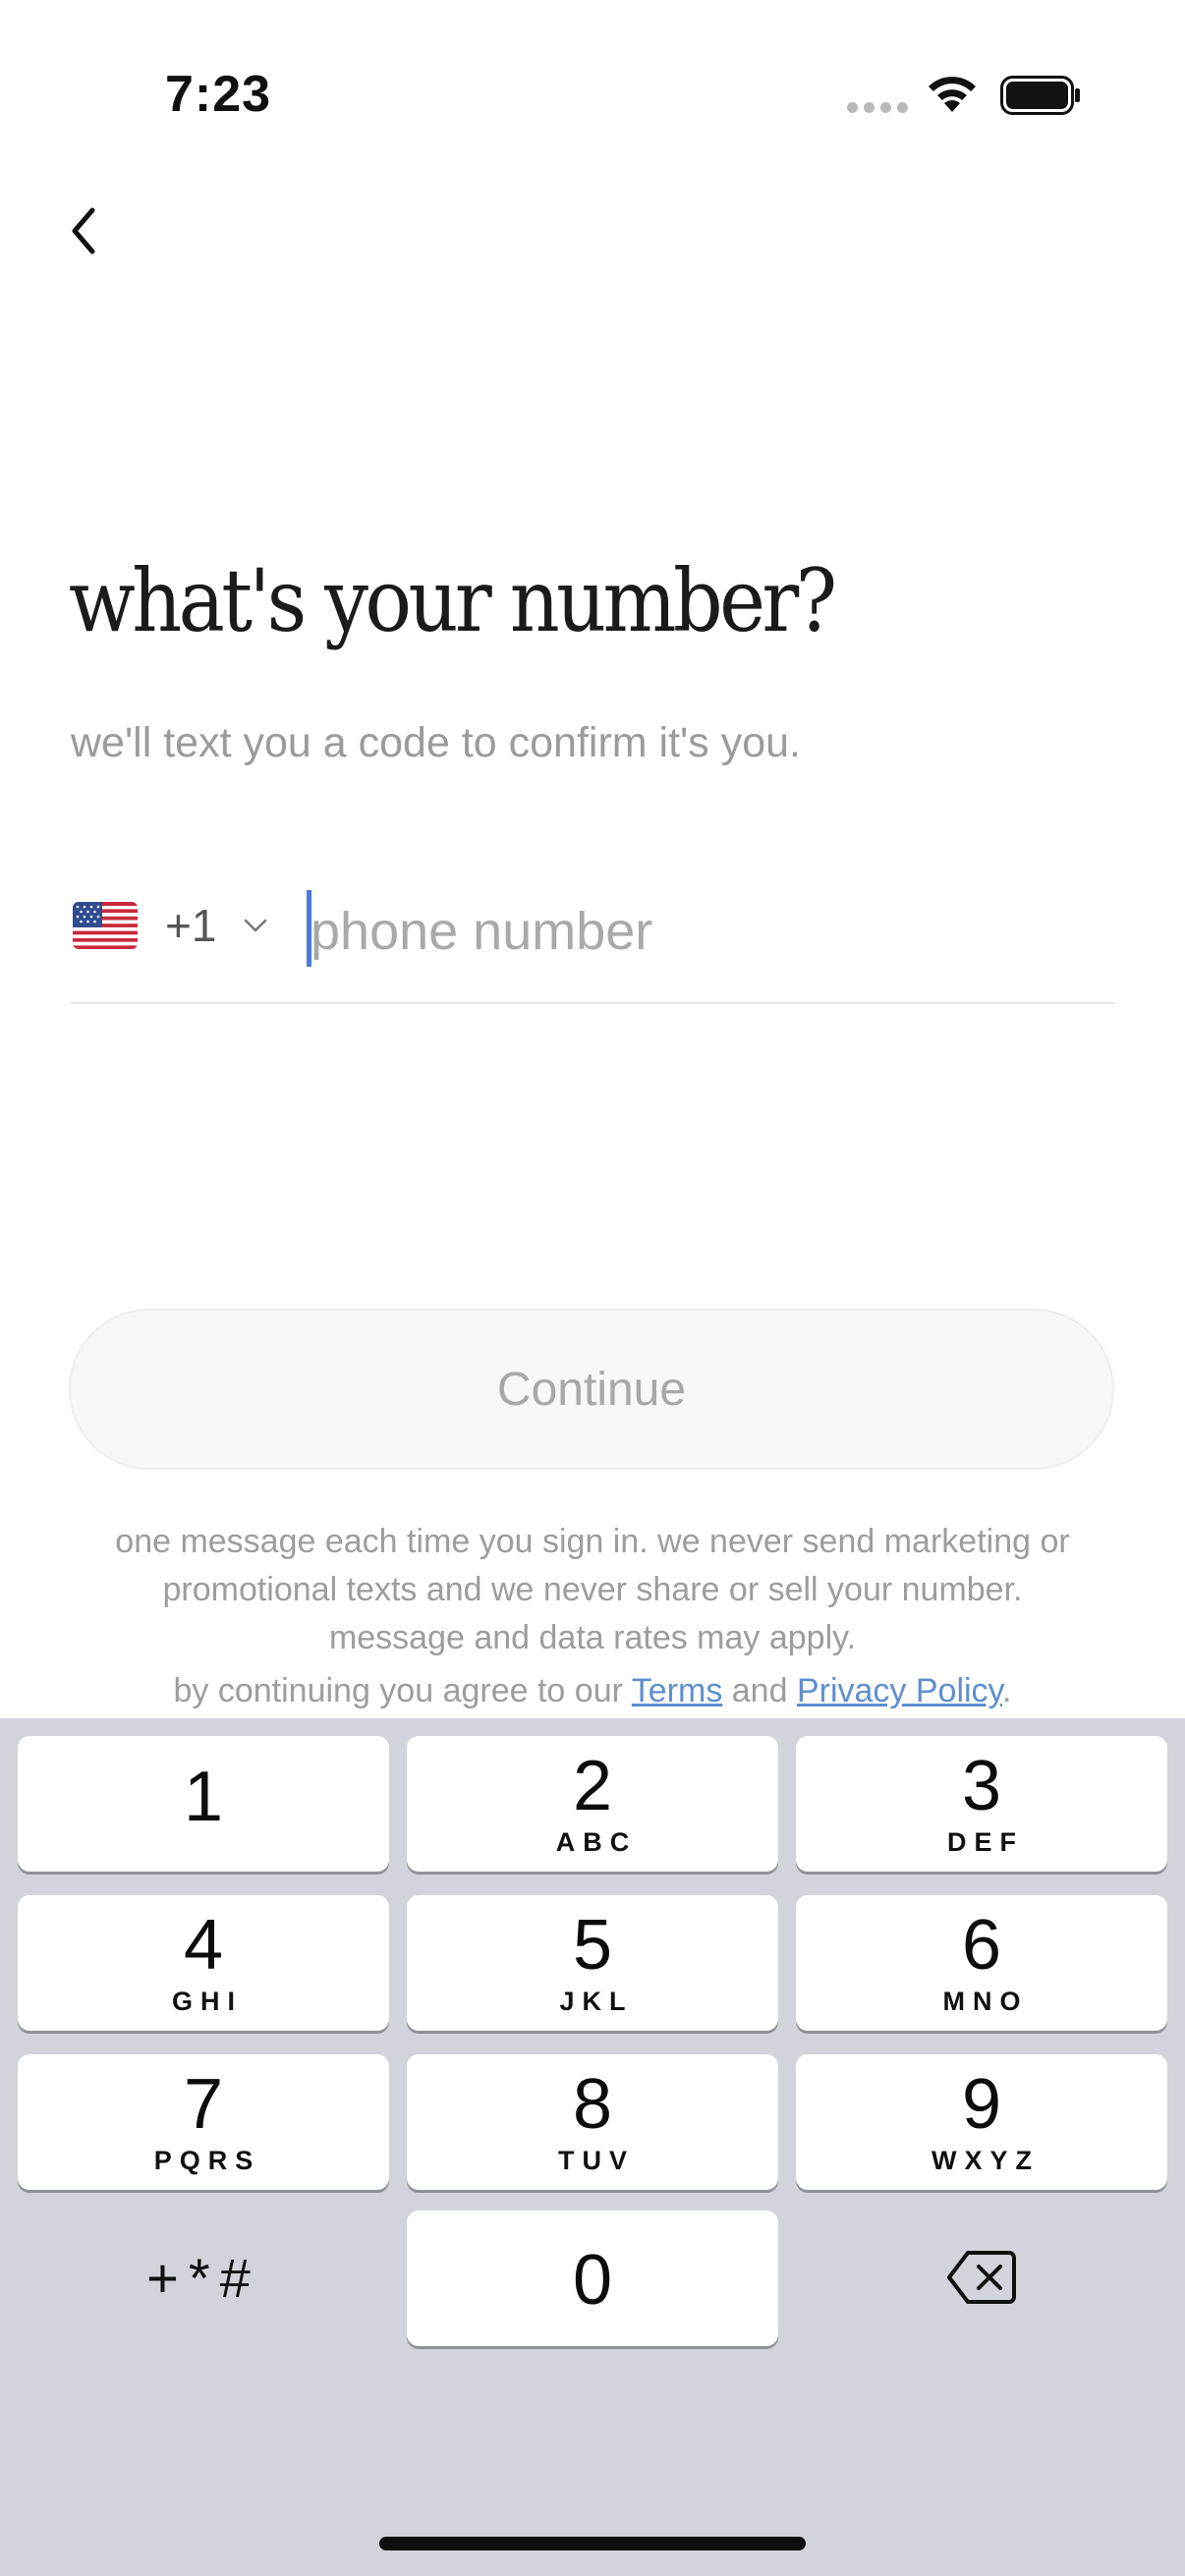  What do you see at coordinates (106, 925) in the screenshot?
I see `us-flag-icon` at bounding box center [106, 925].